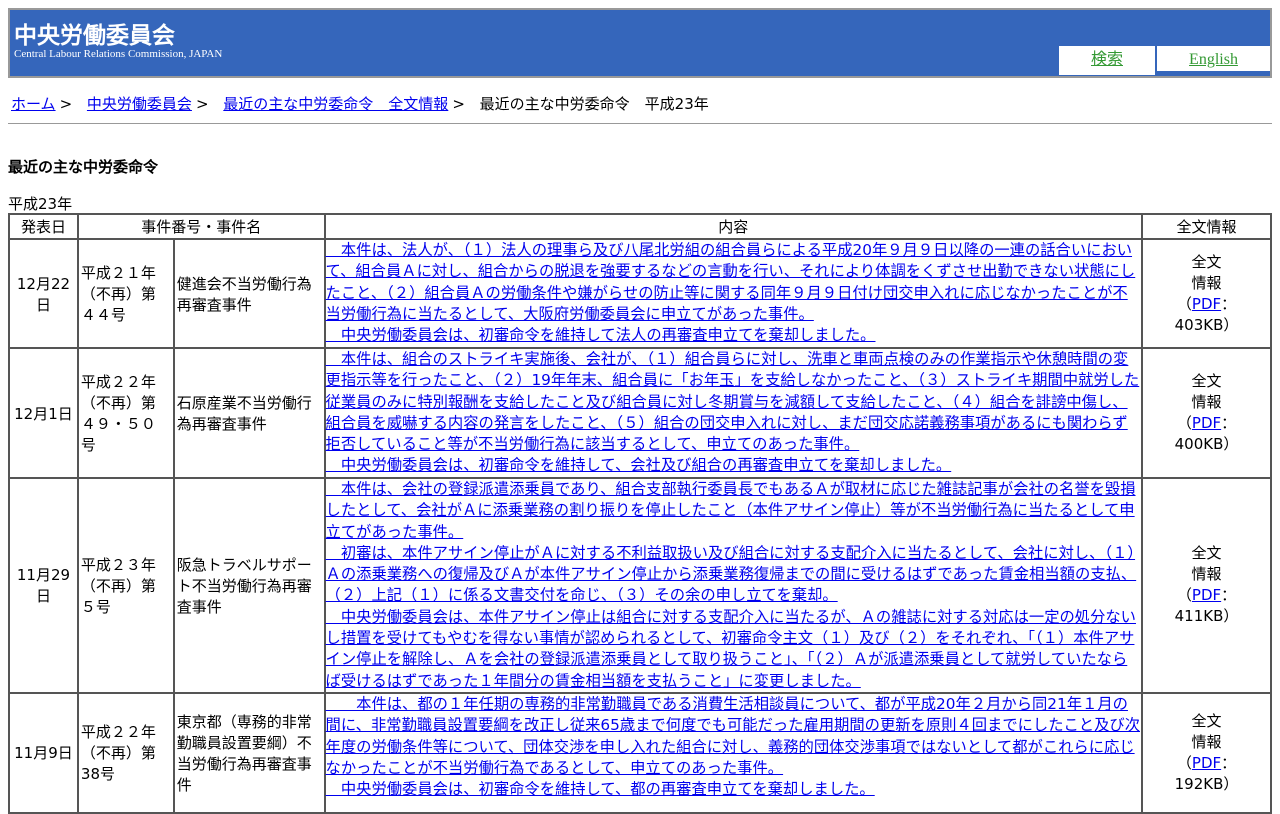  What do you see at coordinates (1206, 413) in the screenshot?
I see `full-text-cell: 全文 情報 （PDF：400KB）` at bounding box center [1206, 413].